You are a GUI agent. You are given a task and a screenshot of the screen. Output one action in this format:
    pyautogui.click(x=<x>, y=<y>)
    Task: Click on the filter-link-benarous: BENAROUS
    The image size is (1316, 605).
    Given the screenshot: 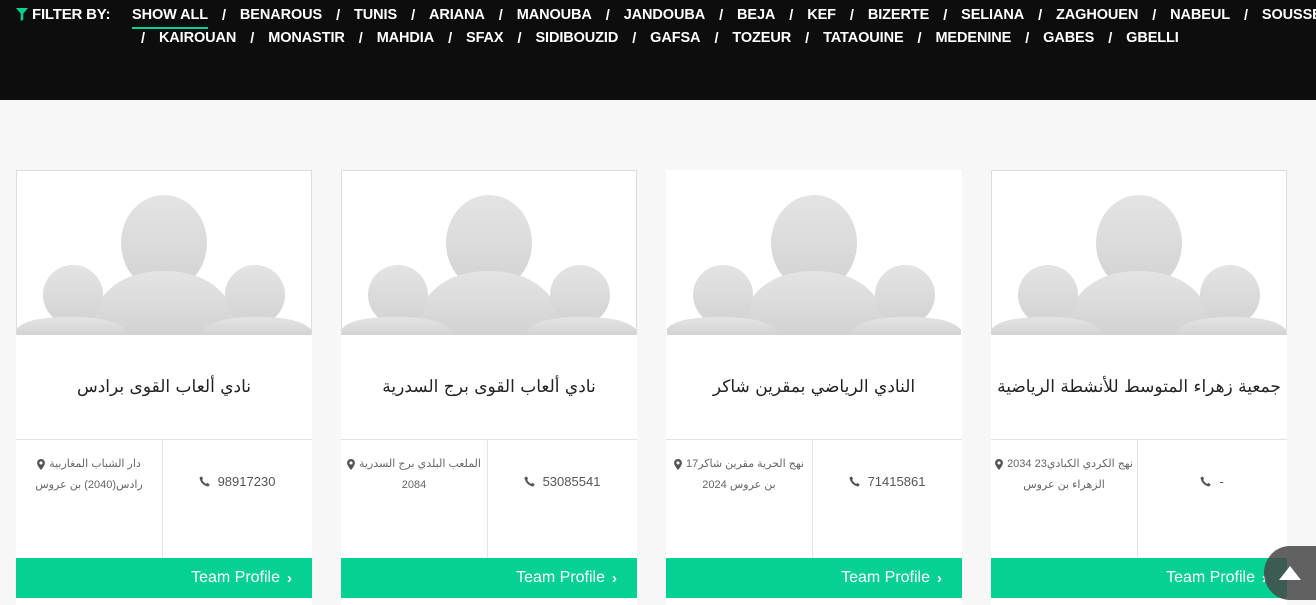 What is the action you would take?
    pyautogui.click(x=281, y=16)
    